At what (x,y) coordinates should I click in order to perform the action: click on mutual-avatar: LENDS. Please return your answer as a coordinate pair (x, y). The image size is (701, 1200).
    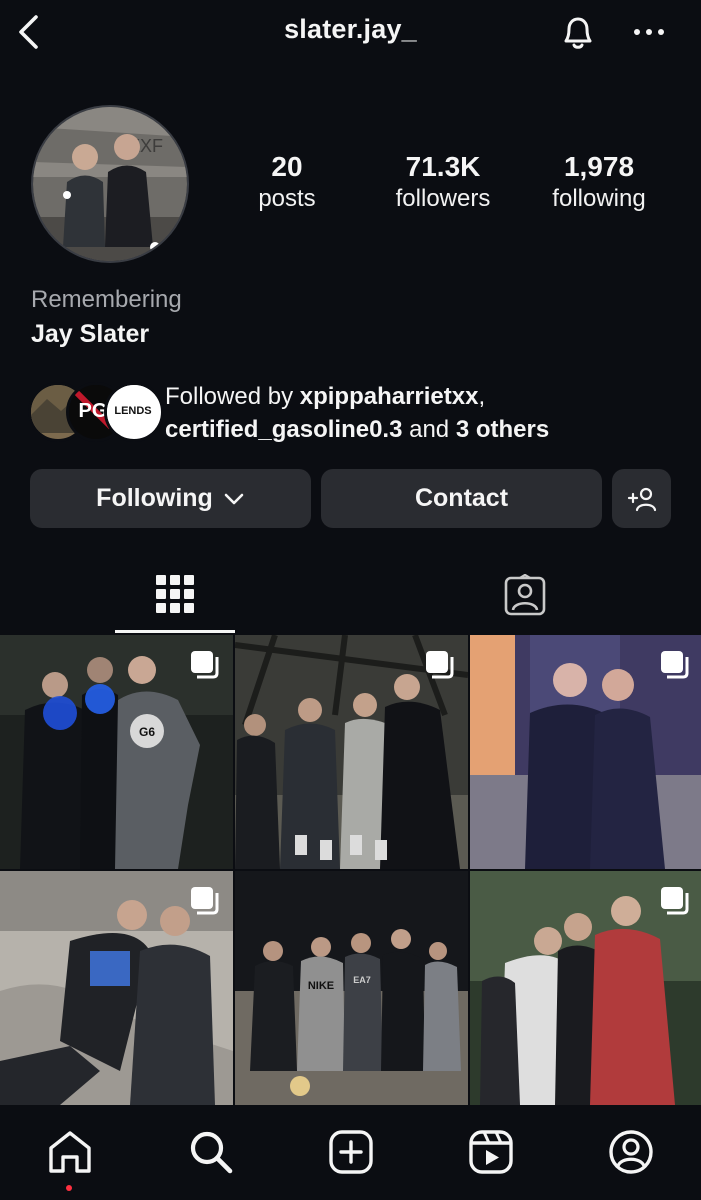
    Looking at the image, I should click on (134, 412).